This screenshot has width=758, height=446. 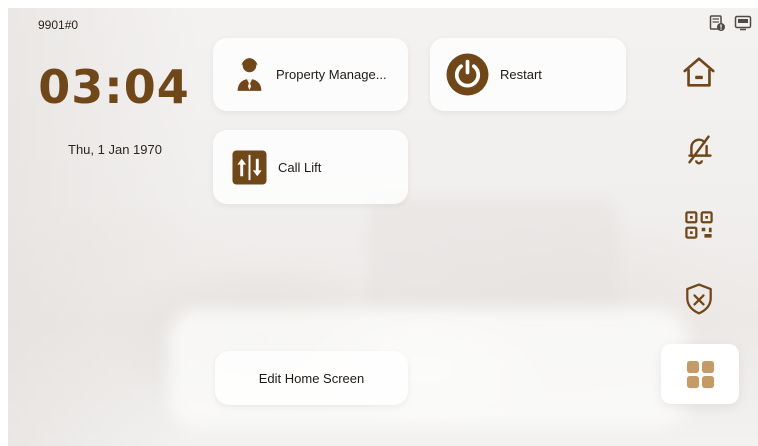 What do you see at coordinates (300, 167) in the screenshot?
I see `call-lift-label: Call Lift` at bounding box center [300, 167].